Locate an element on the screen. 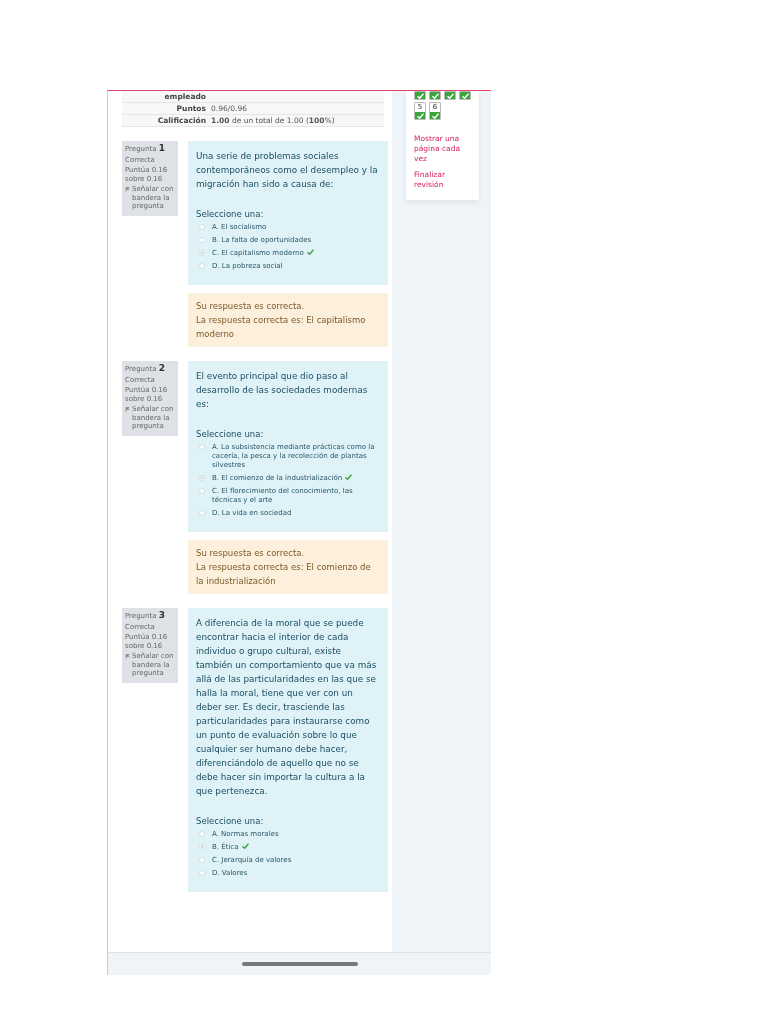 The height and width of the screenshot is (1024, 768). question-number: 1 is located at coordinates (161, 148).